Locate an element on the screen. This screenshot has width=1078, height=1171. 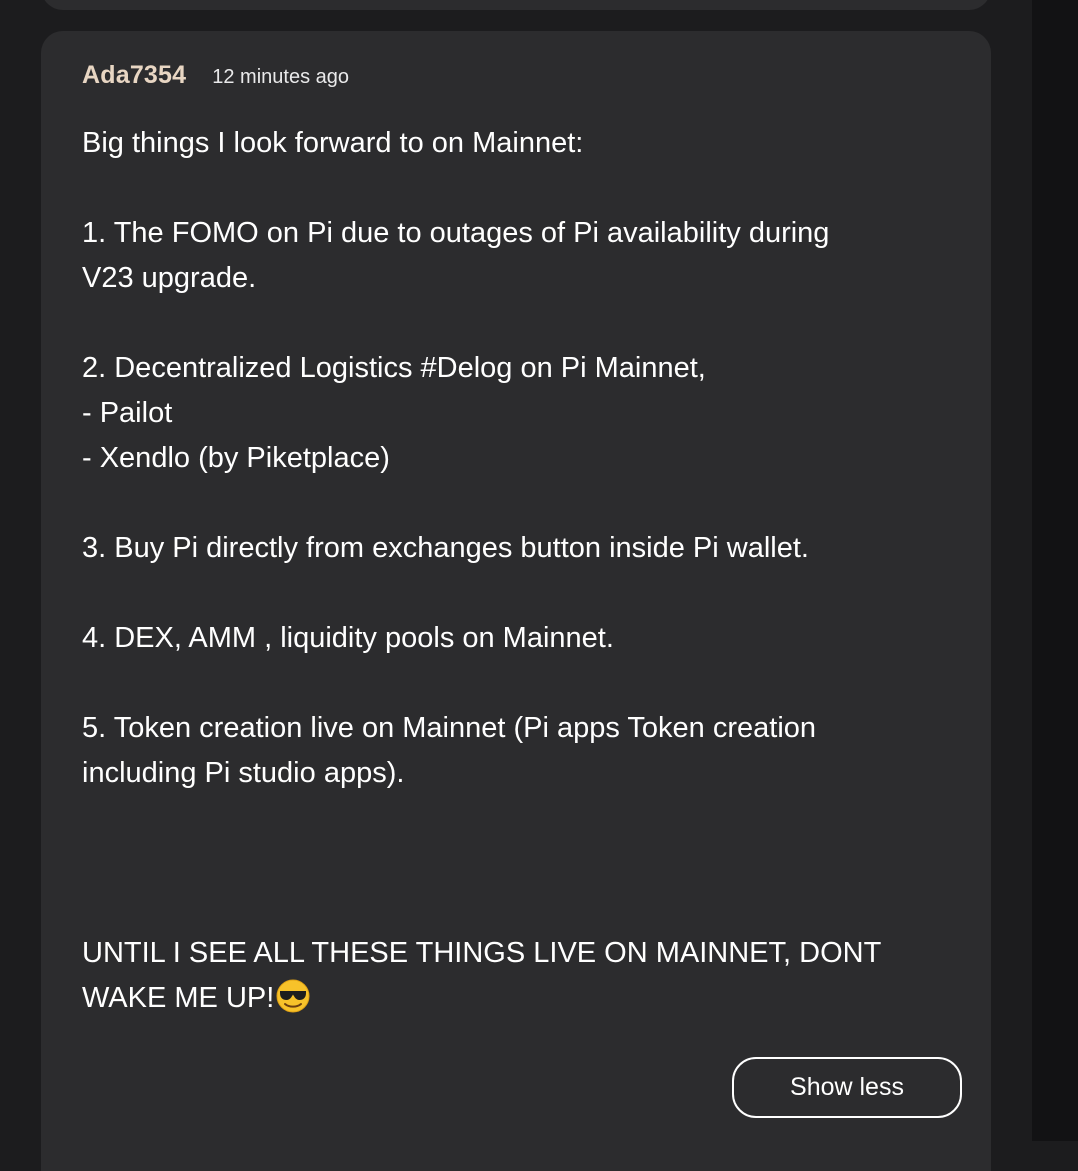
show-less-button: Show less is located at coordinates (847, 1087).